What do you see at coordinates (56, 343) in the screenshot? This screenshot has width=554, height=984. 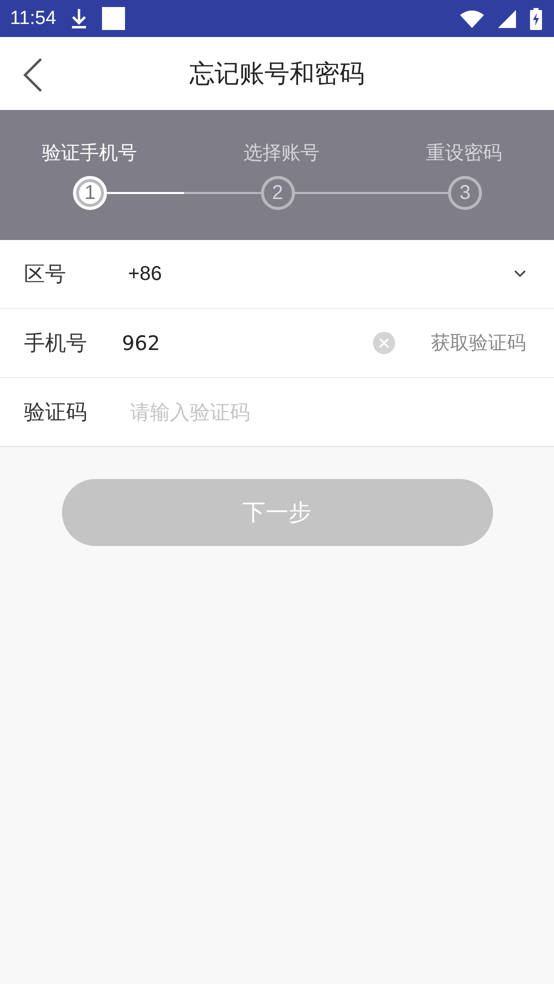 I see `field-label: 手机号` at bounding box center [56, 343].